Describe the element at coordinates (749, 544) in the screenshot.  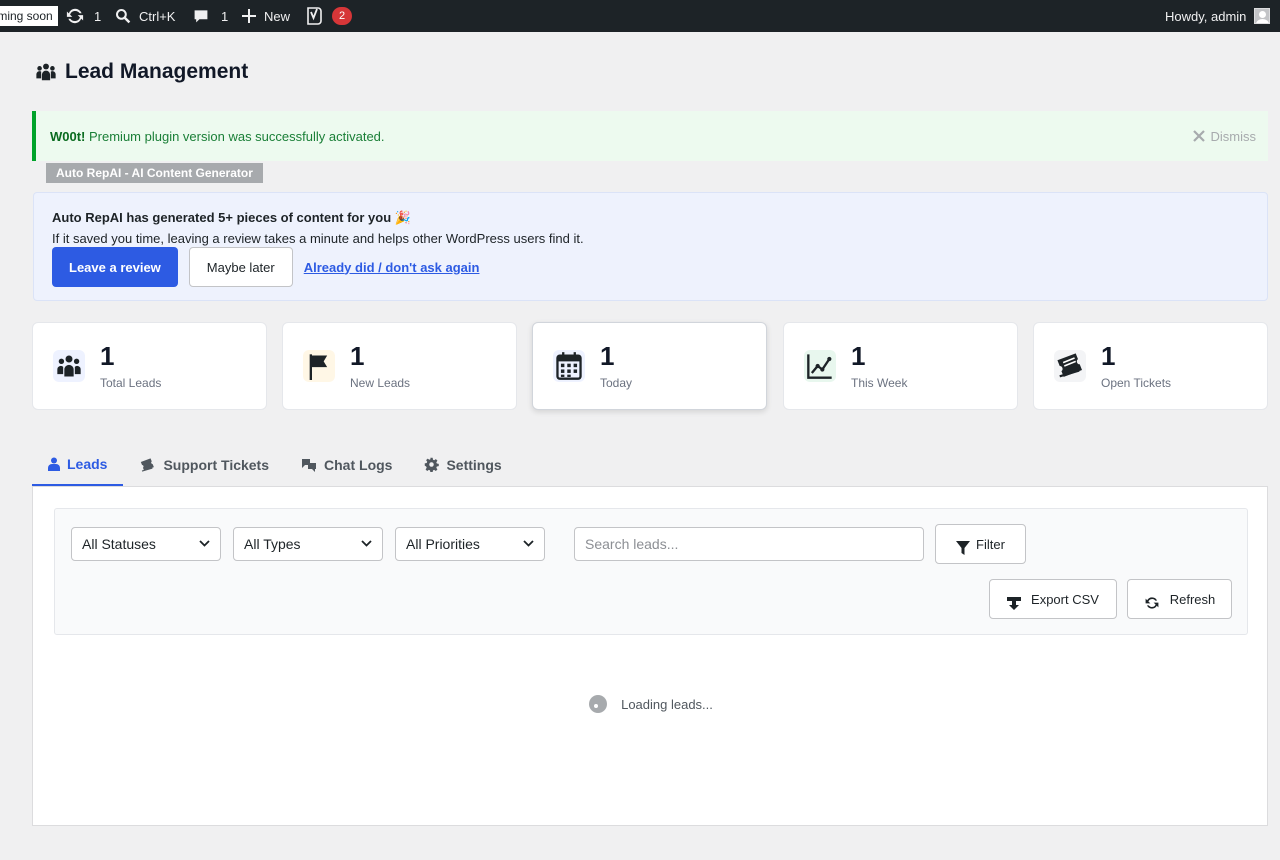
I see `search-leads-input` at that location.